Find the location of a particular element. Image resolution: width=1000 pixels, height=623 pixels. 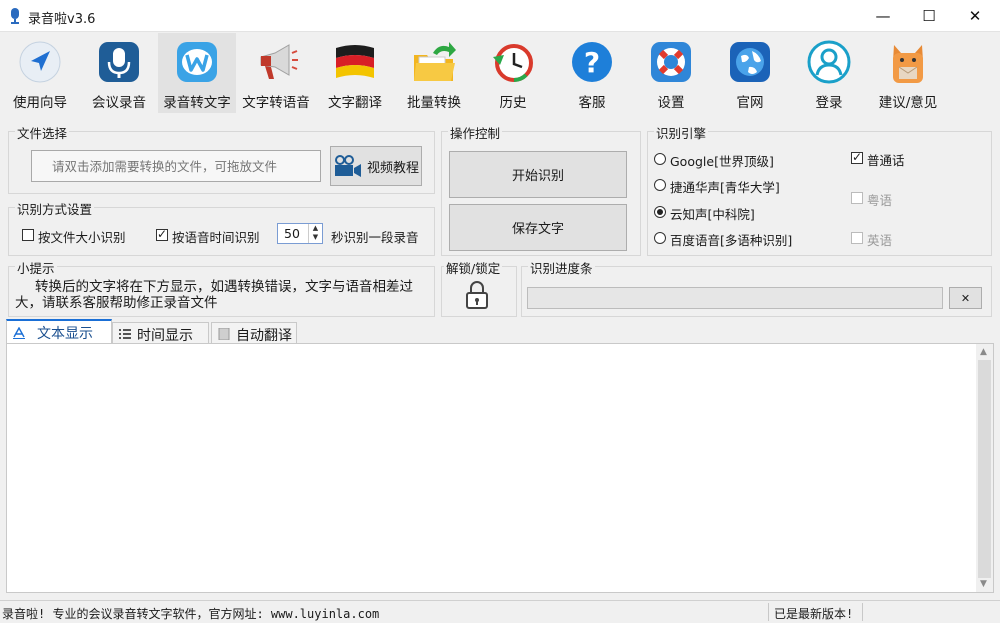

user-icon is located at coordinates (829, 62).